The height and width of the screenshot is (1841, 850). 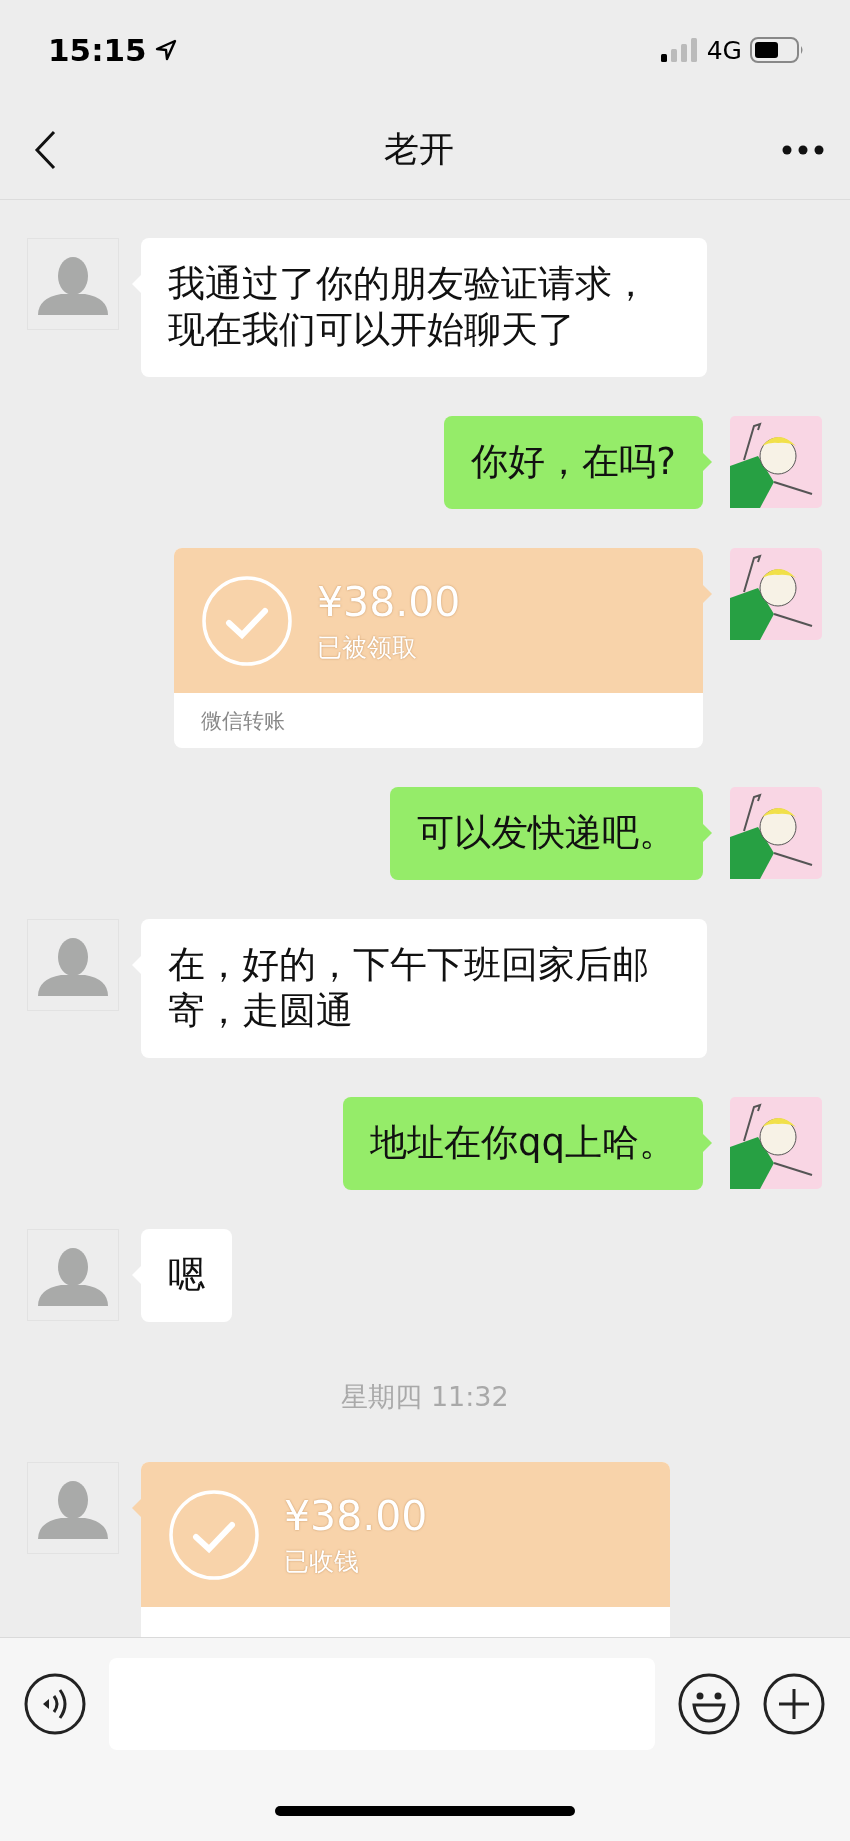 What do you see at coordinates (777, 50) in the screenshot?
I see `battery-icon` at bounding box center [777, 50].